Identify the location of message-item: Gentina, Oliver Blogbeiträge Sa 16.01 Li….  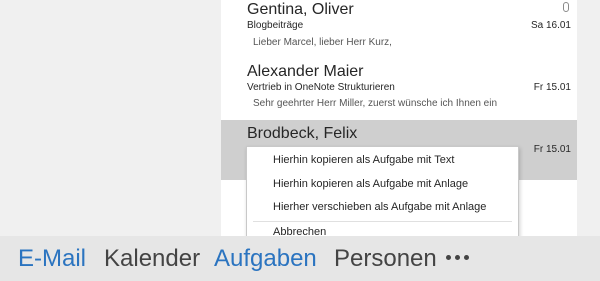
(399, 29).